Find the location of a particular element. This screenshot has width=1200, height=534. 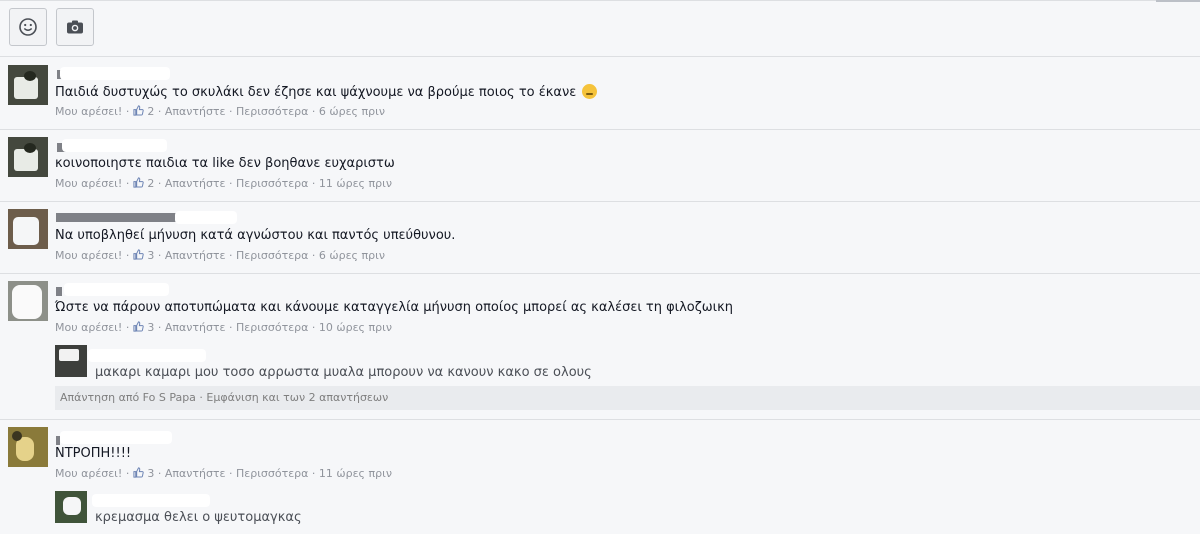

timestamp: 10 ώρες πριν is located at coordinates (355, 327).